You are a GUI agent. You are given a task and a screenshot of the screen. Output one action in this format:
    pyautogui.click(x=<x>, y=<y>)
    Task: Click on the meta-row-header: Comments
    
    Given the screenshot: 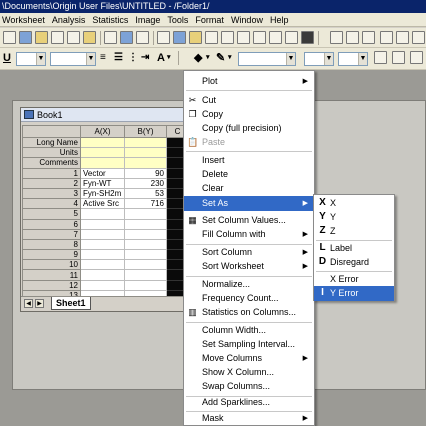 What is the action you would take?
    pyautogui.click(x=51, y=163)
    